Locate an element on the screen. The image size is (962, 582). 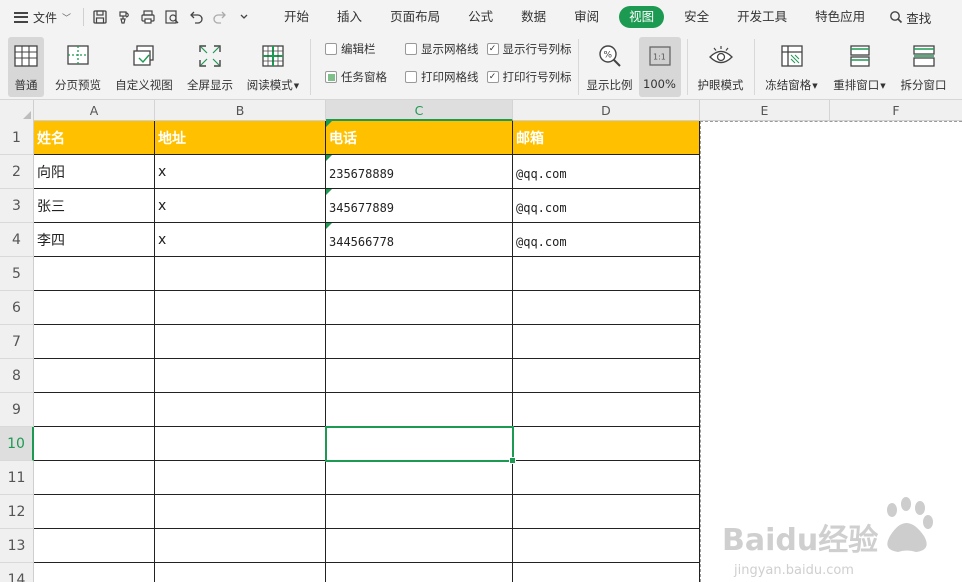
task-pane-checkbox: 任务窗格 is located at coordinates (356, 77).